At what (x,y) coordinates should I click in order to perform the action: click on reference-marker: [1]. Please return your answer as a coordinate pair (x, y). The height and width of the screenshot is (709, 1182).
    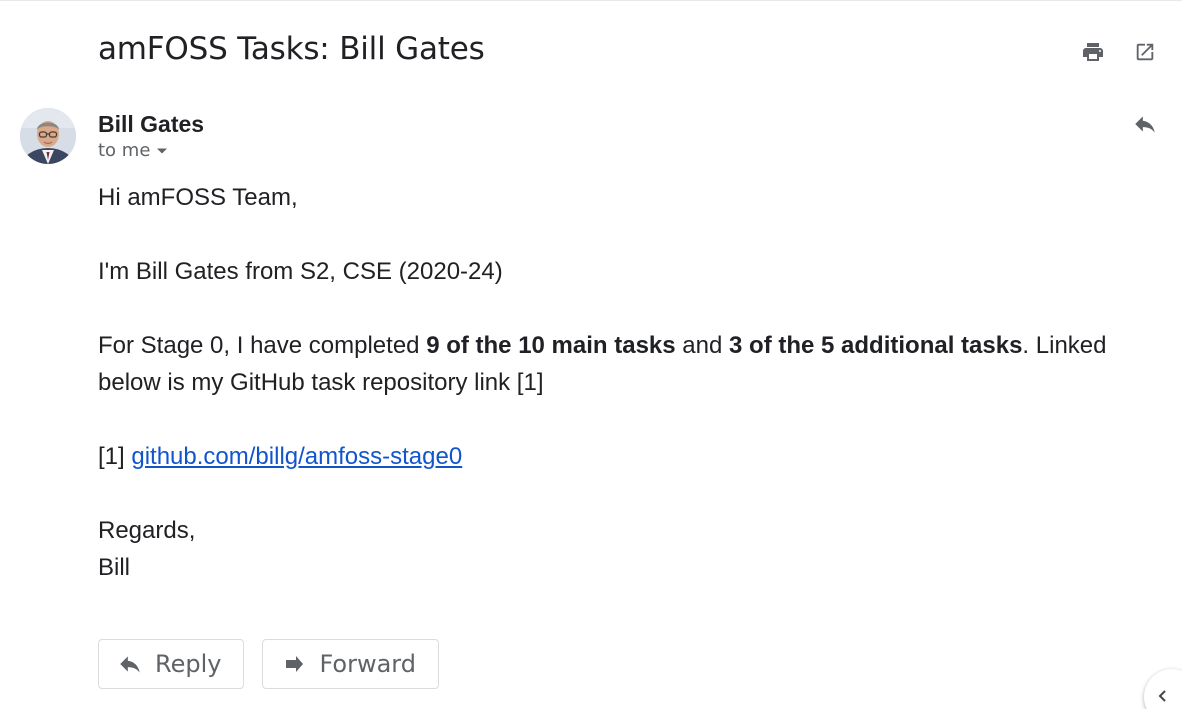
    Looking at the image, I should click on (115, 456).